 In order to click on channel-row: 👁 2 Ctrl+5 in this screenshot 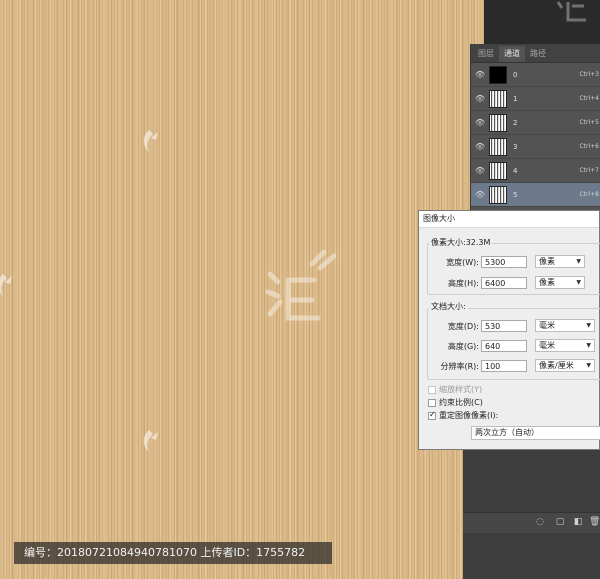, I will do `click(535, 123)`.